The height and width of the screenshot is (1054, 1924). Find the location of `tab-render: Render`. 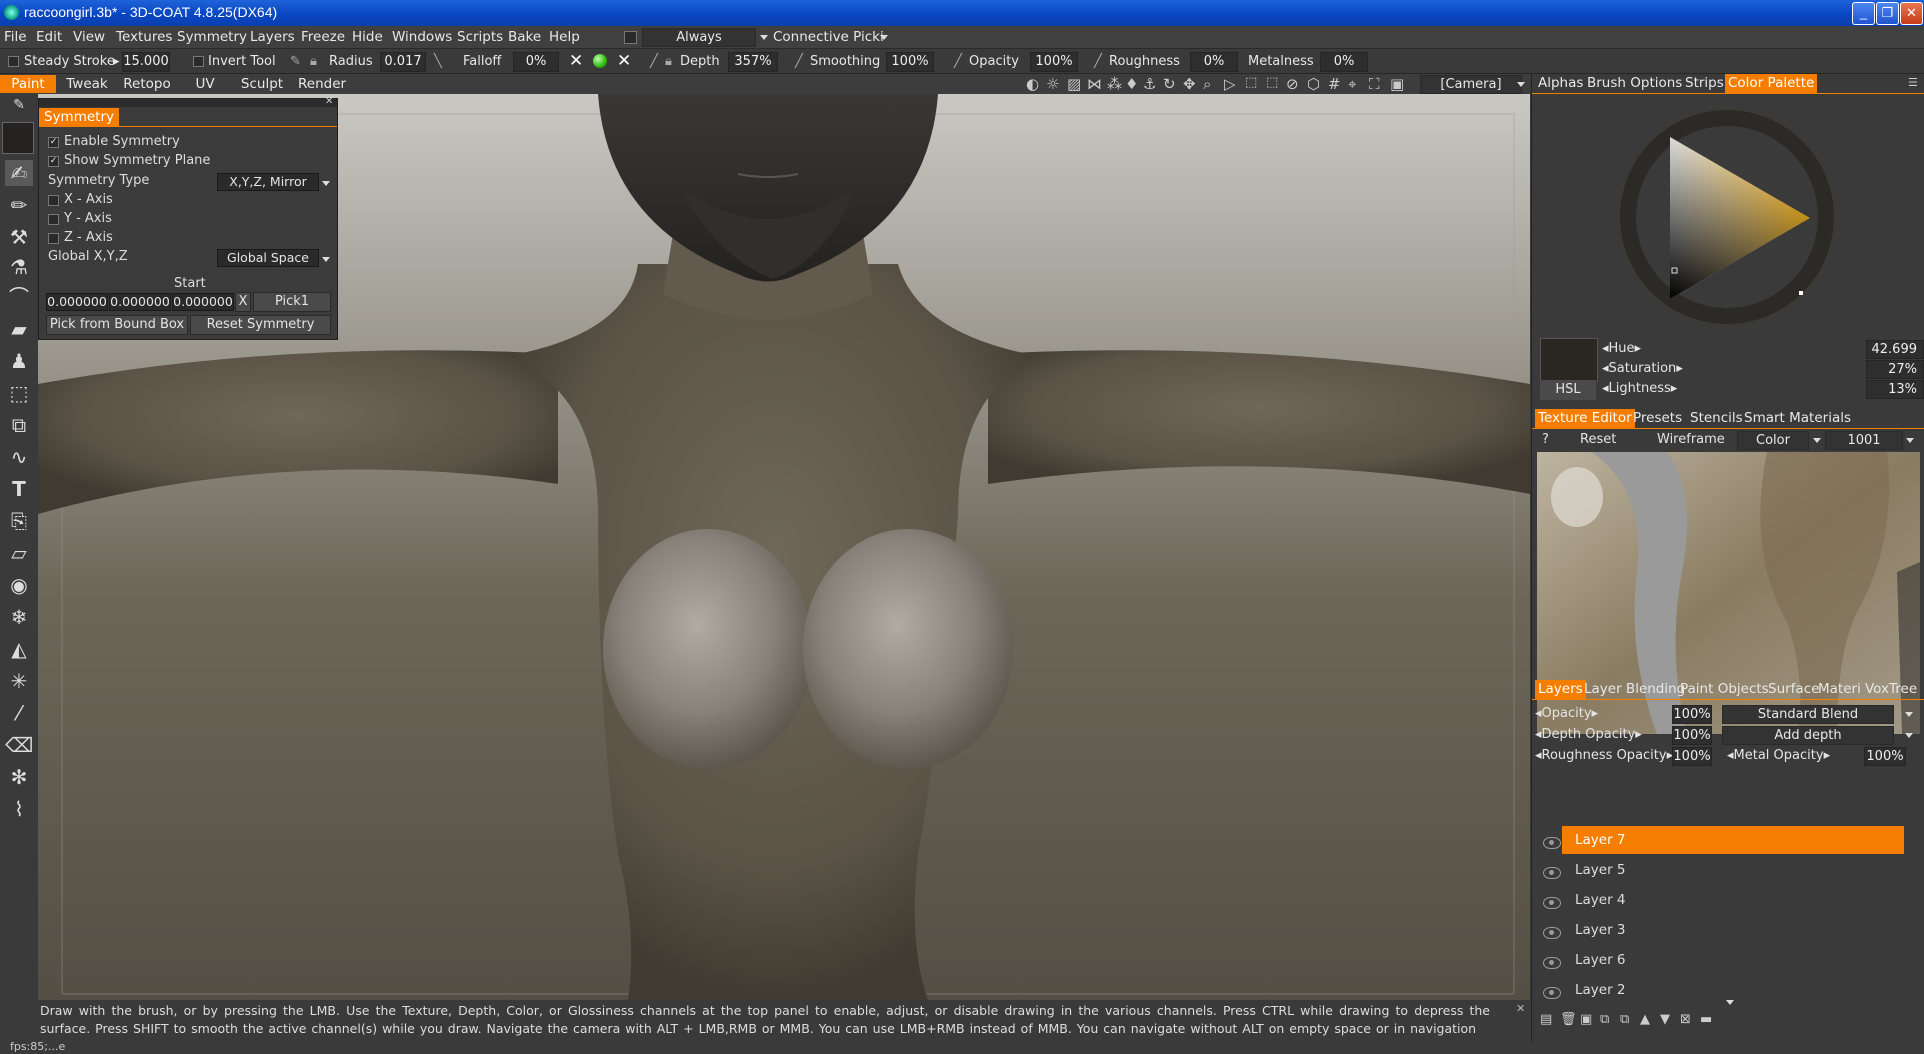

tab-render: Render is located at coordinates (322, 84).